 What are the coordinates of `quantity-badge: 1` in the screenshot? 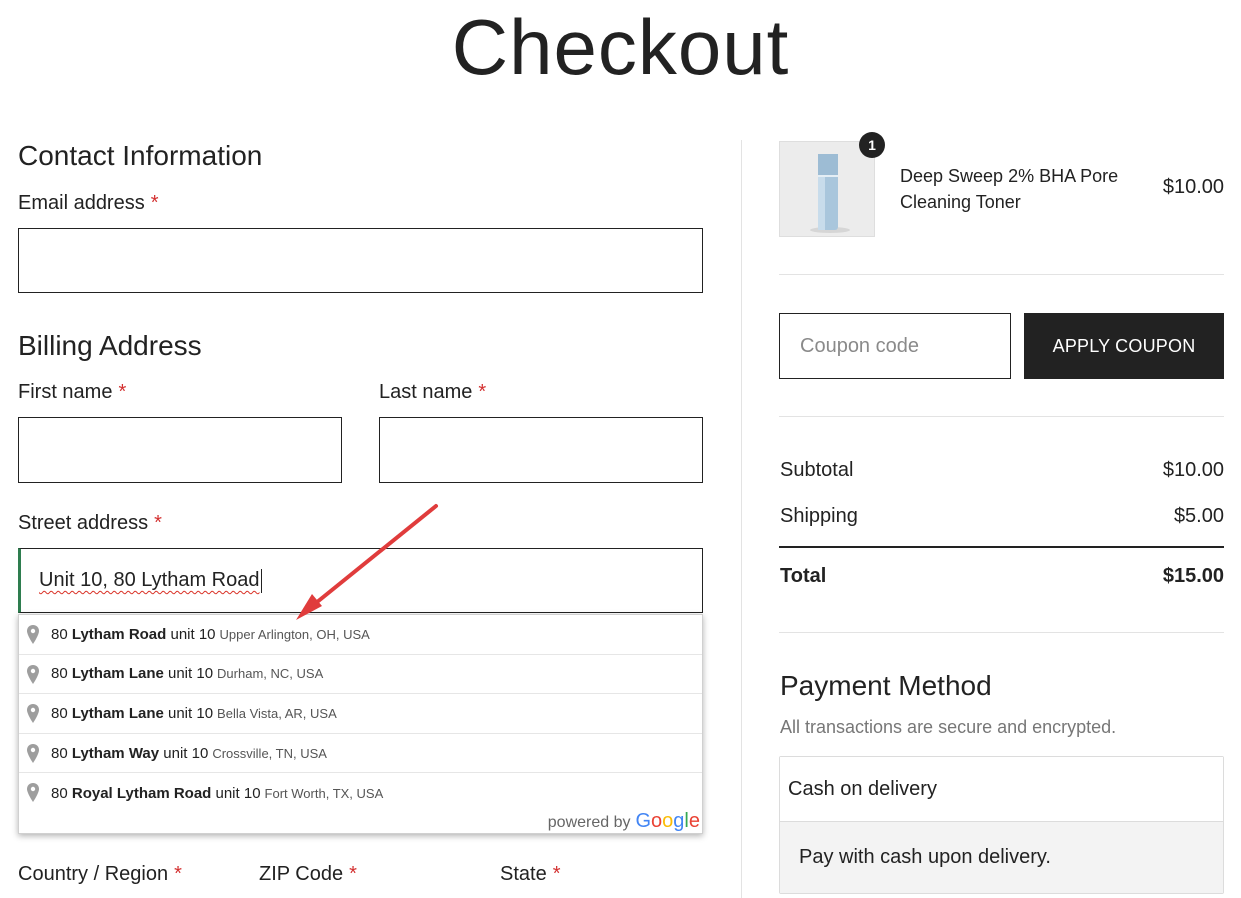 It's located at (872, 145).